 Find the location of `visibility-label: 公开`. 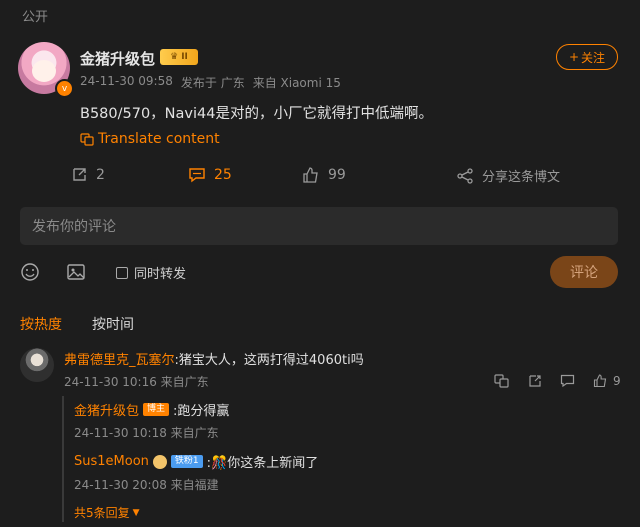

visibility-label: 公开 is located at coordinates (35, 17).